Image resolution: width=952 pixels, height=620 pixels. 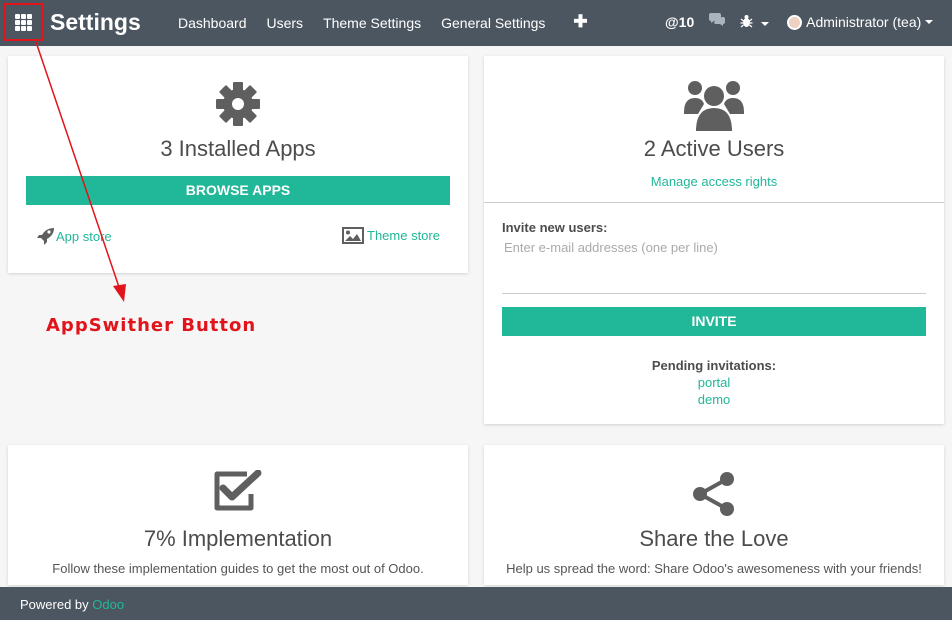 I want to click on annotation-label: AppSwither Button, so click(x=151, y=325).